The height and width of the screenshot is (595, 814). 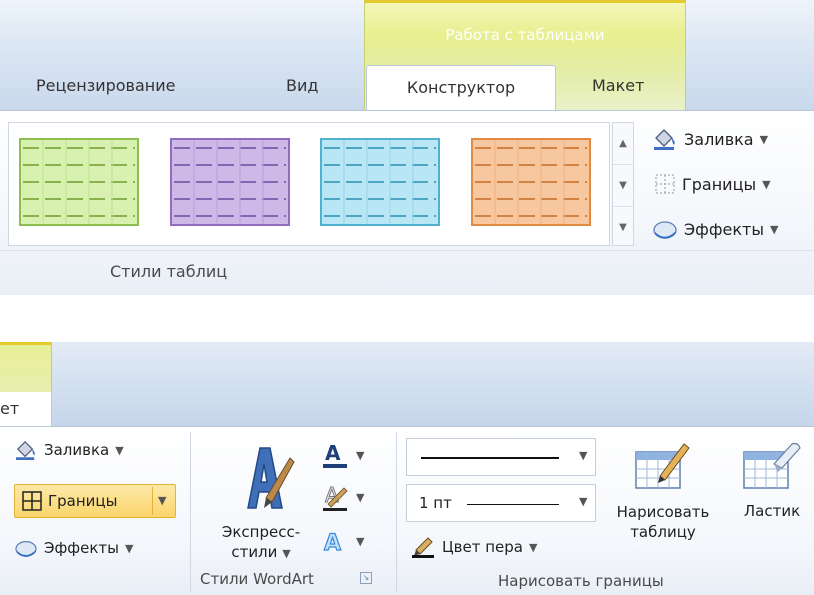 What do you see at coordinates (407, 384) in the screenshot?
I see `tab-bar` at bounding box center [407, 384].